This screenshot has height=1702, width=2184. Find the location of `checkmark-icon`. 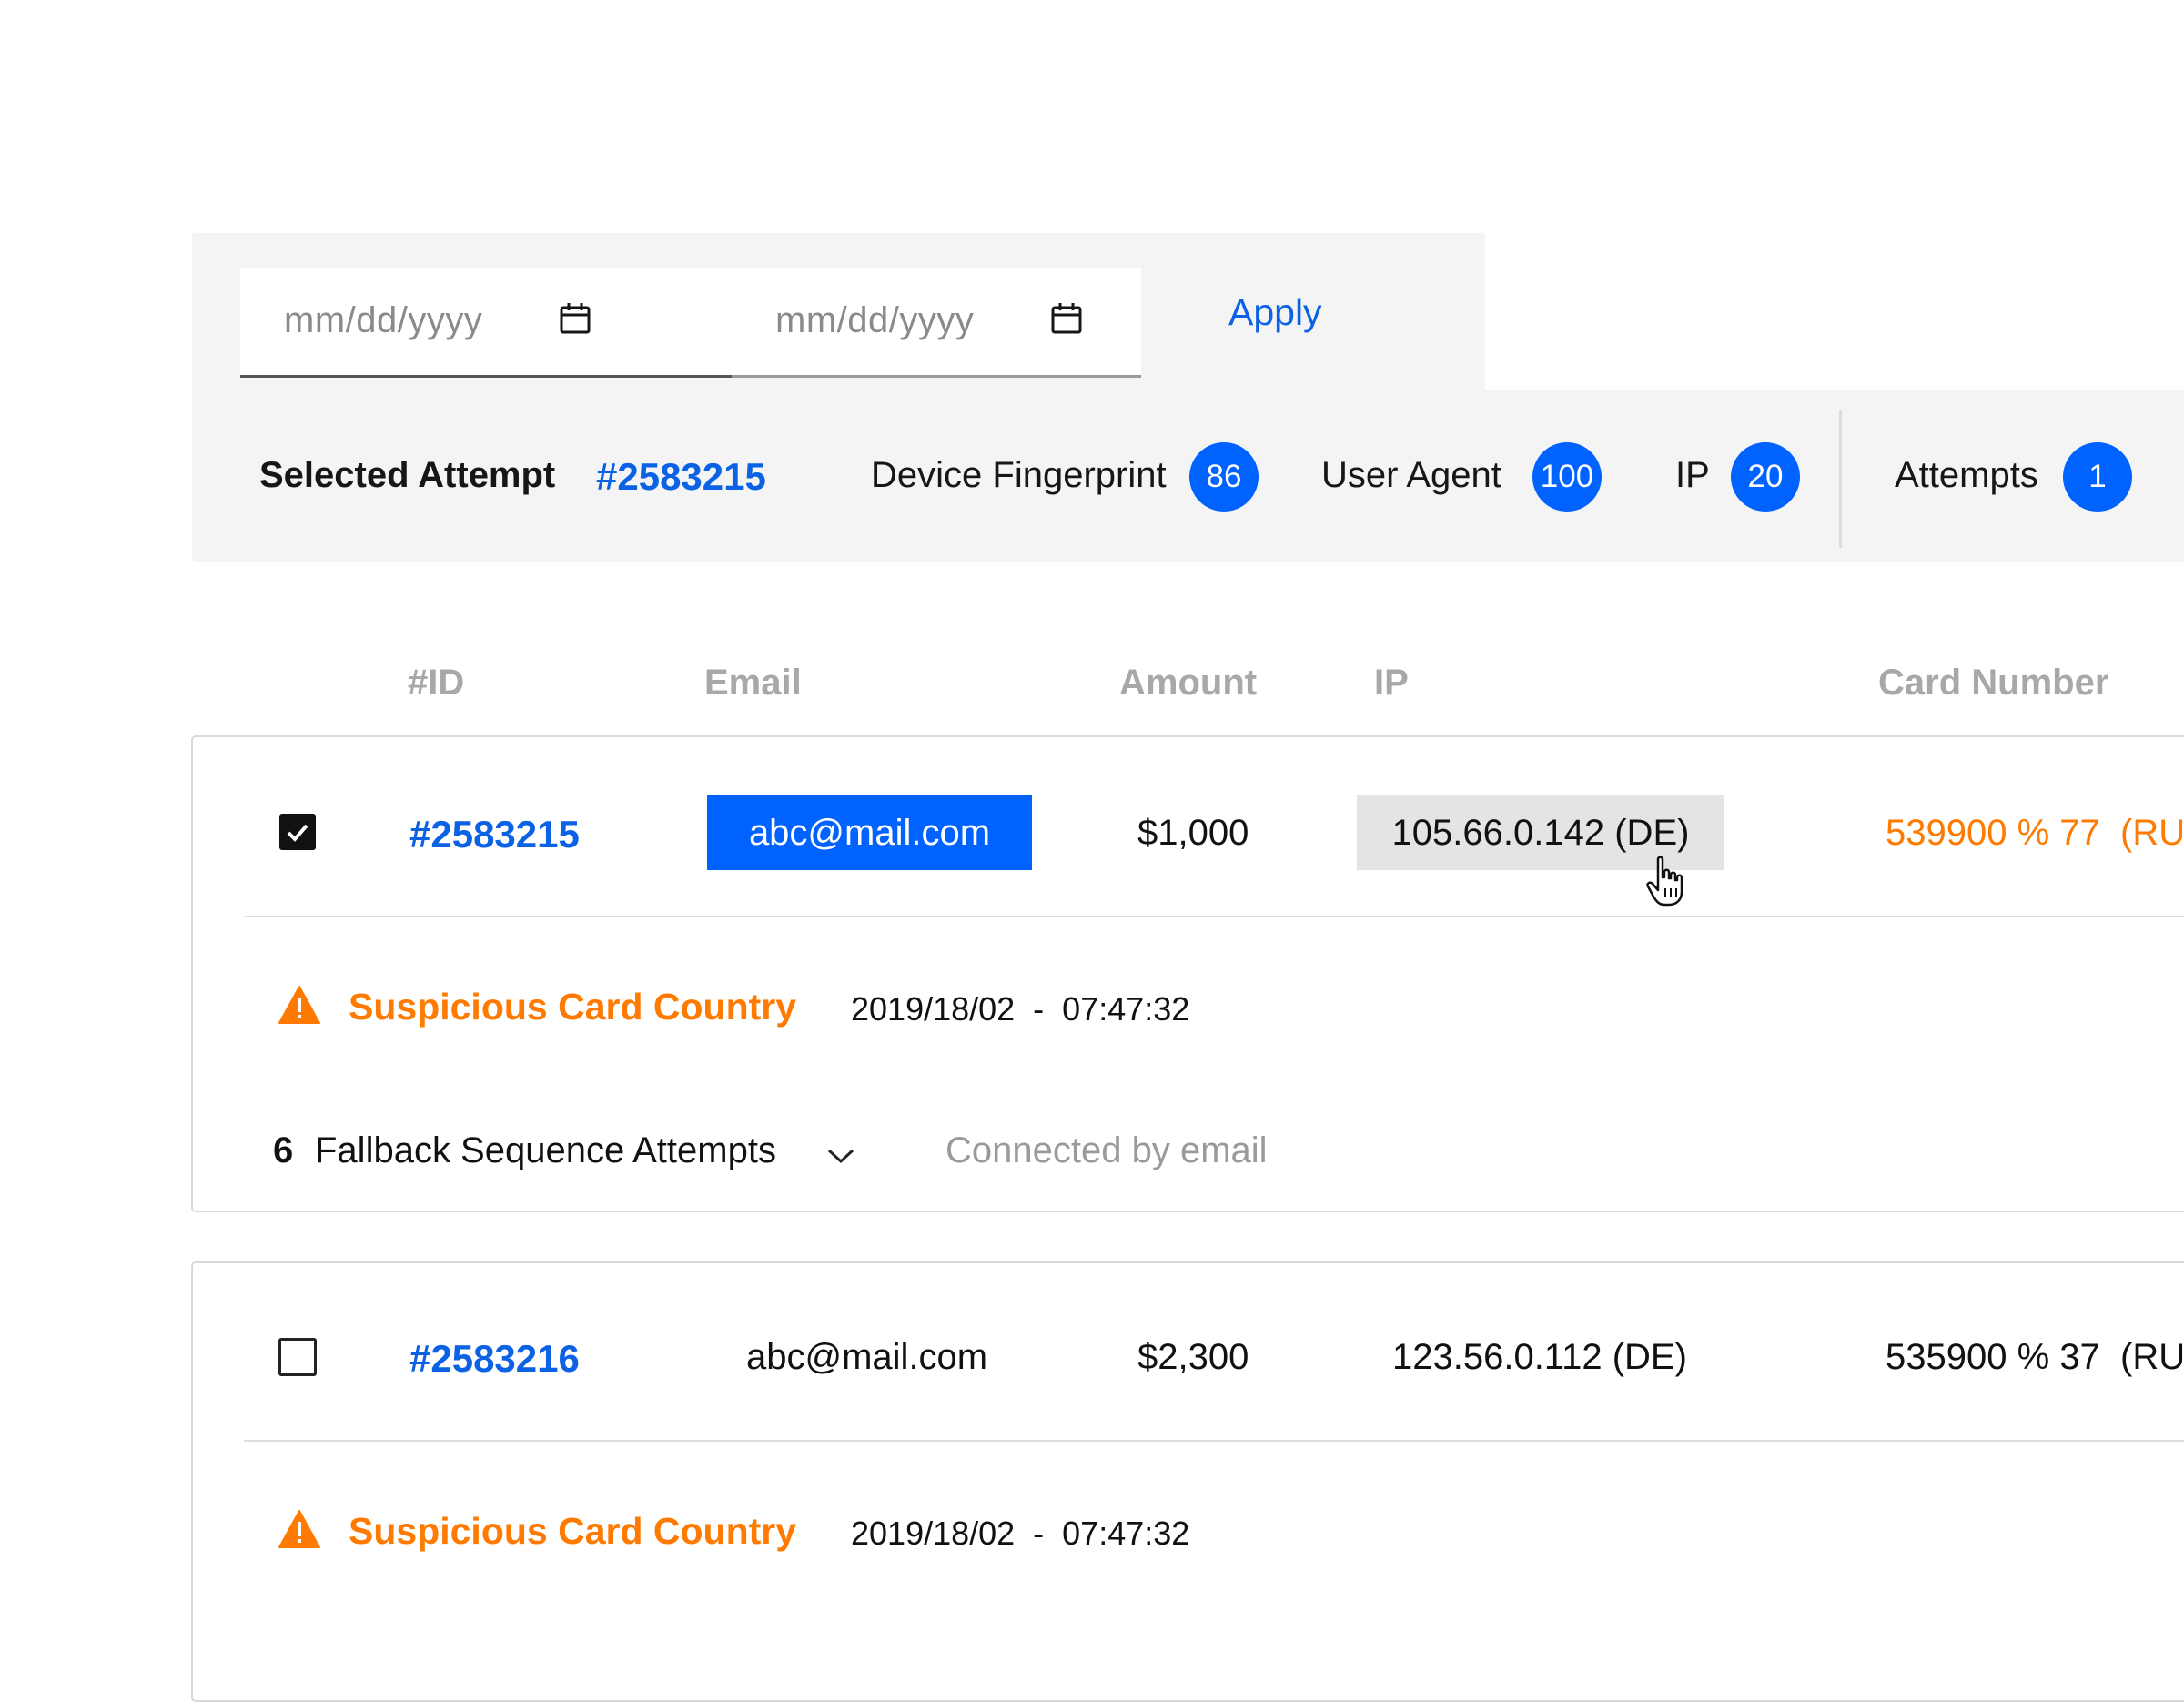

checkmark-icon is located at coordinates (298, 833).